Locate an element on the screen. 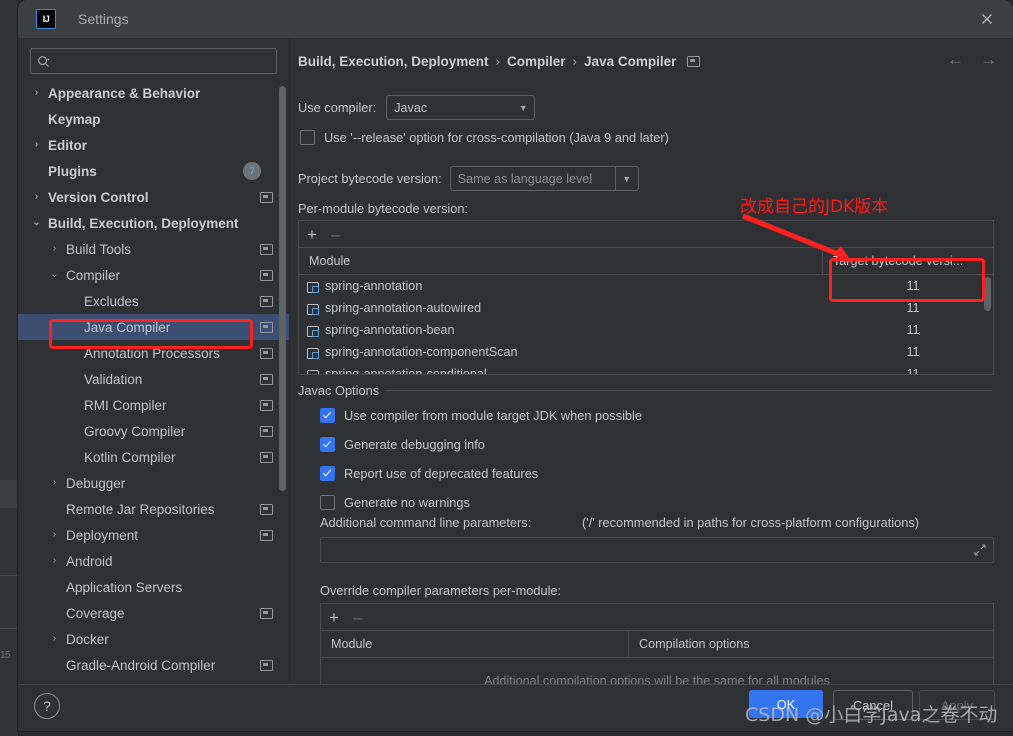  sidebar-item-application-servers: ›Application Servers is located at coordinates (153, 587).